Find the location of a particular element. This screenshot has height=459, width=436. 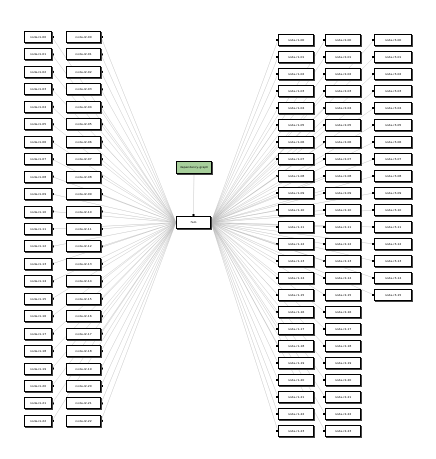

right-col3-node-3: node-r3-03 is located at coordinates (393, 91).